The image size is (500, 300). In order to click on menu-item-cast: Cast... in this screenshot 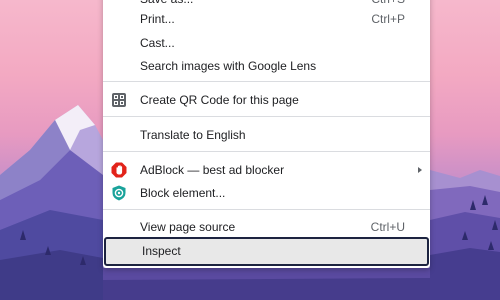, I will do `click(266, 43)`.